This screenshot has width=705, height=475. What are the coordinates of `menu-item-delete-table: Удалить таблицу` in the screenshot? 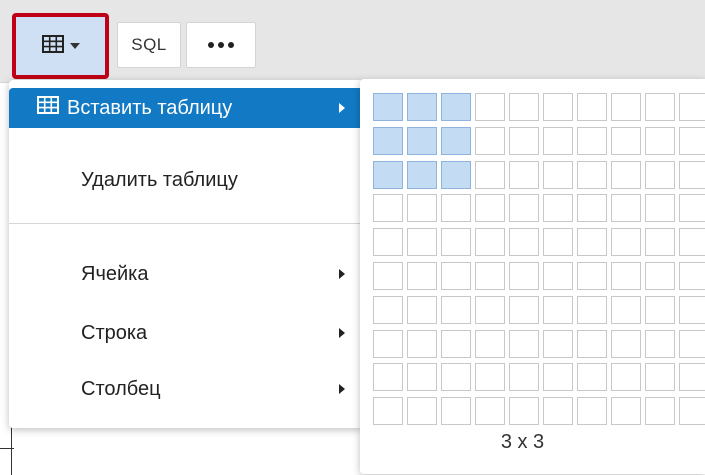 It's located at (186, 180).